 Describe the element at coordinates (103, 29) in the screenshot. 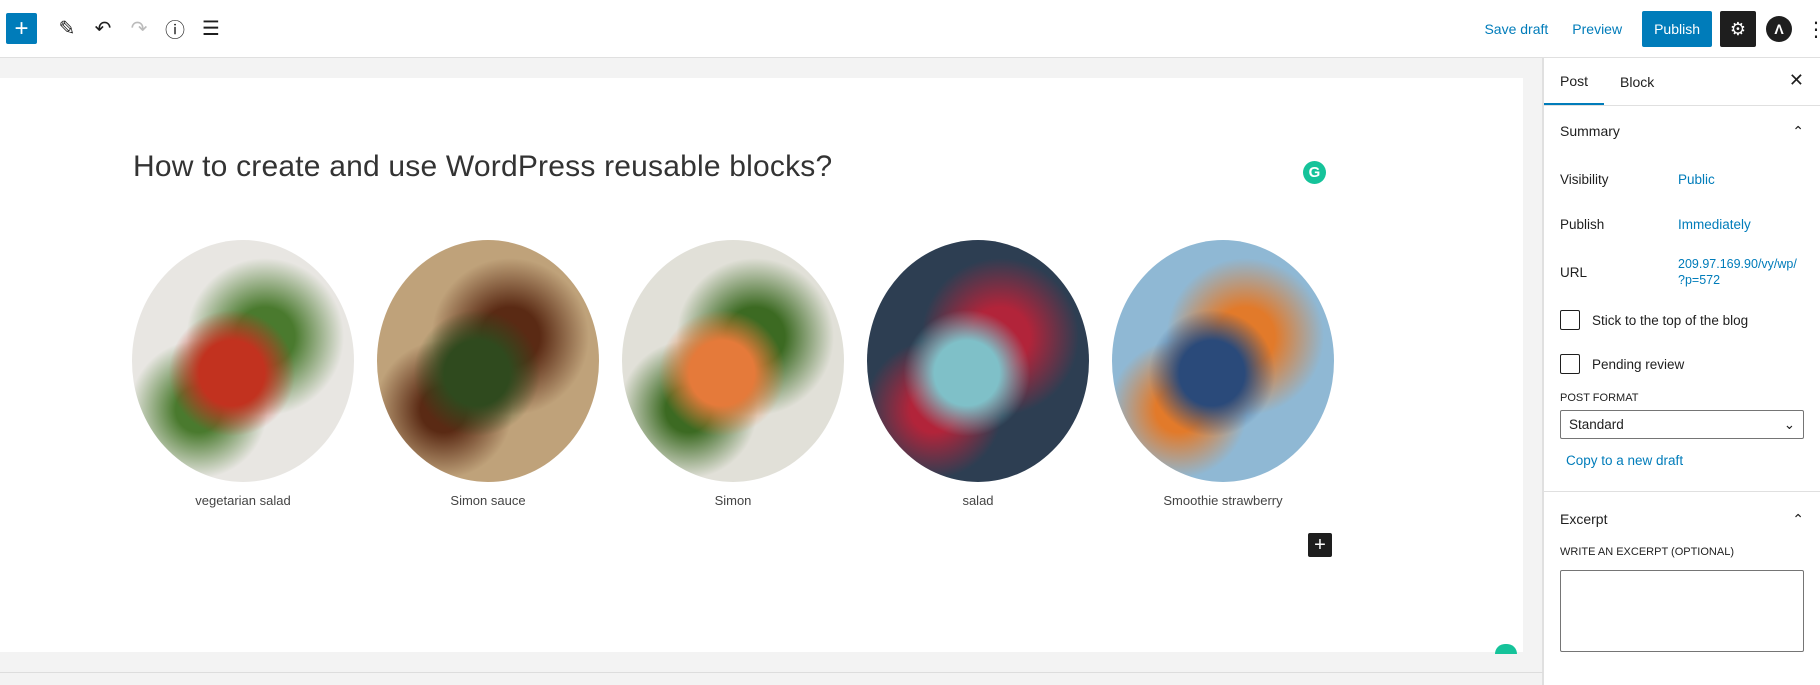

I see `undo-icon: ↶` at that location.